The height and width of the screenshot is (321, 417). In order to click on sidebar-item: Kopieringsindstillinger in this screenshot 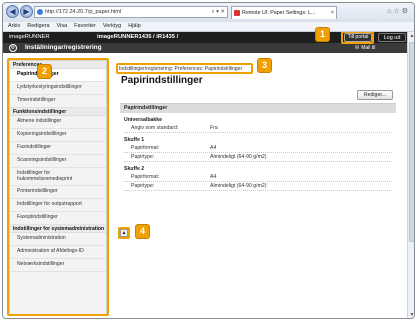, I will do `click(58, 135)`.